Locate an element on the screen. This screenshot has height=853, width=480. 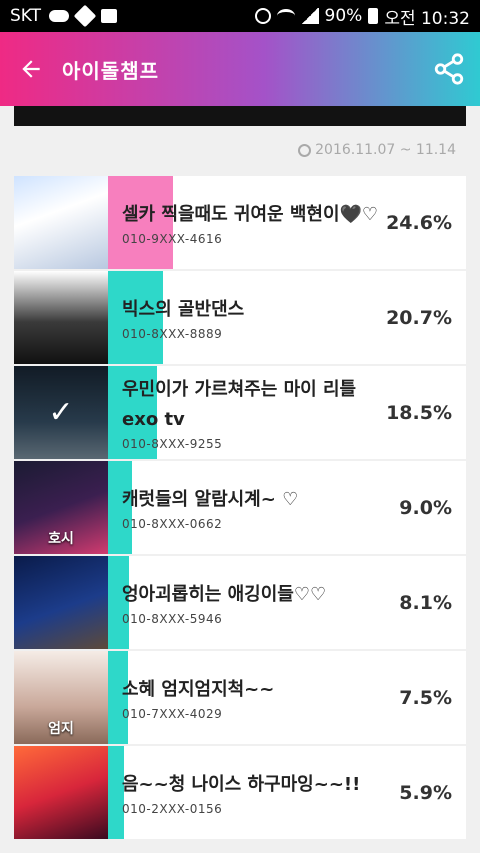
share-icon is located at coordinates (449, 69).